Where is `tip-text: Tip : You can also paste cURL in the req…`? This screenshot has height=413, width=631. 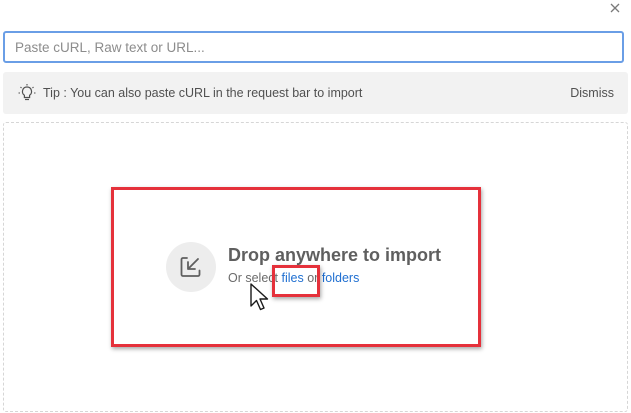 tip-text: Tip : You can also paste cURL in the req… is located at coordinates (203, 93).